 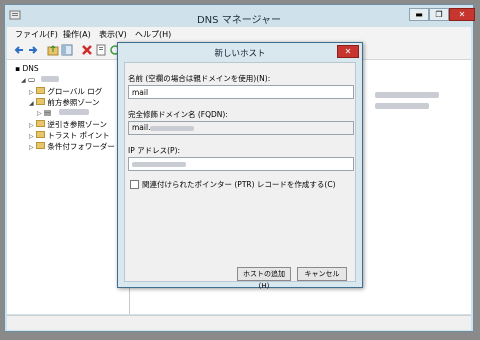 I want to click on menu-file: ファイル(F), so click(x=36, y=34).